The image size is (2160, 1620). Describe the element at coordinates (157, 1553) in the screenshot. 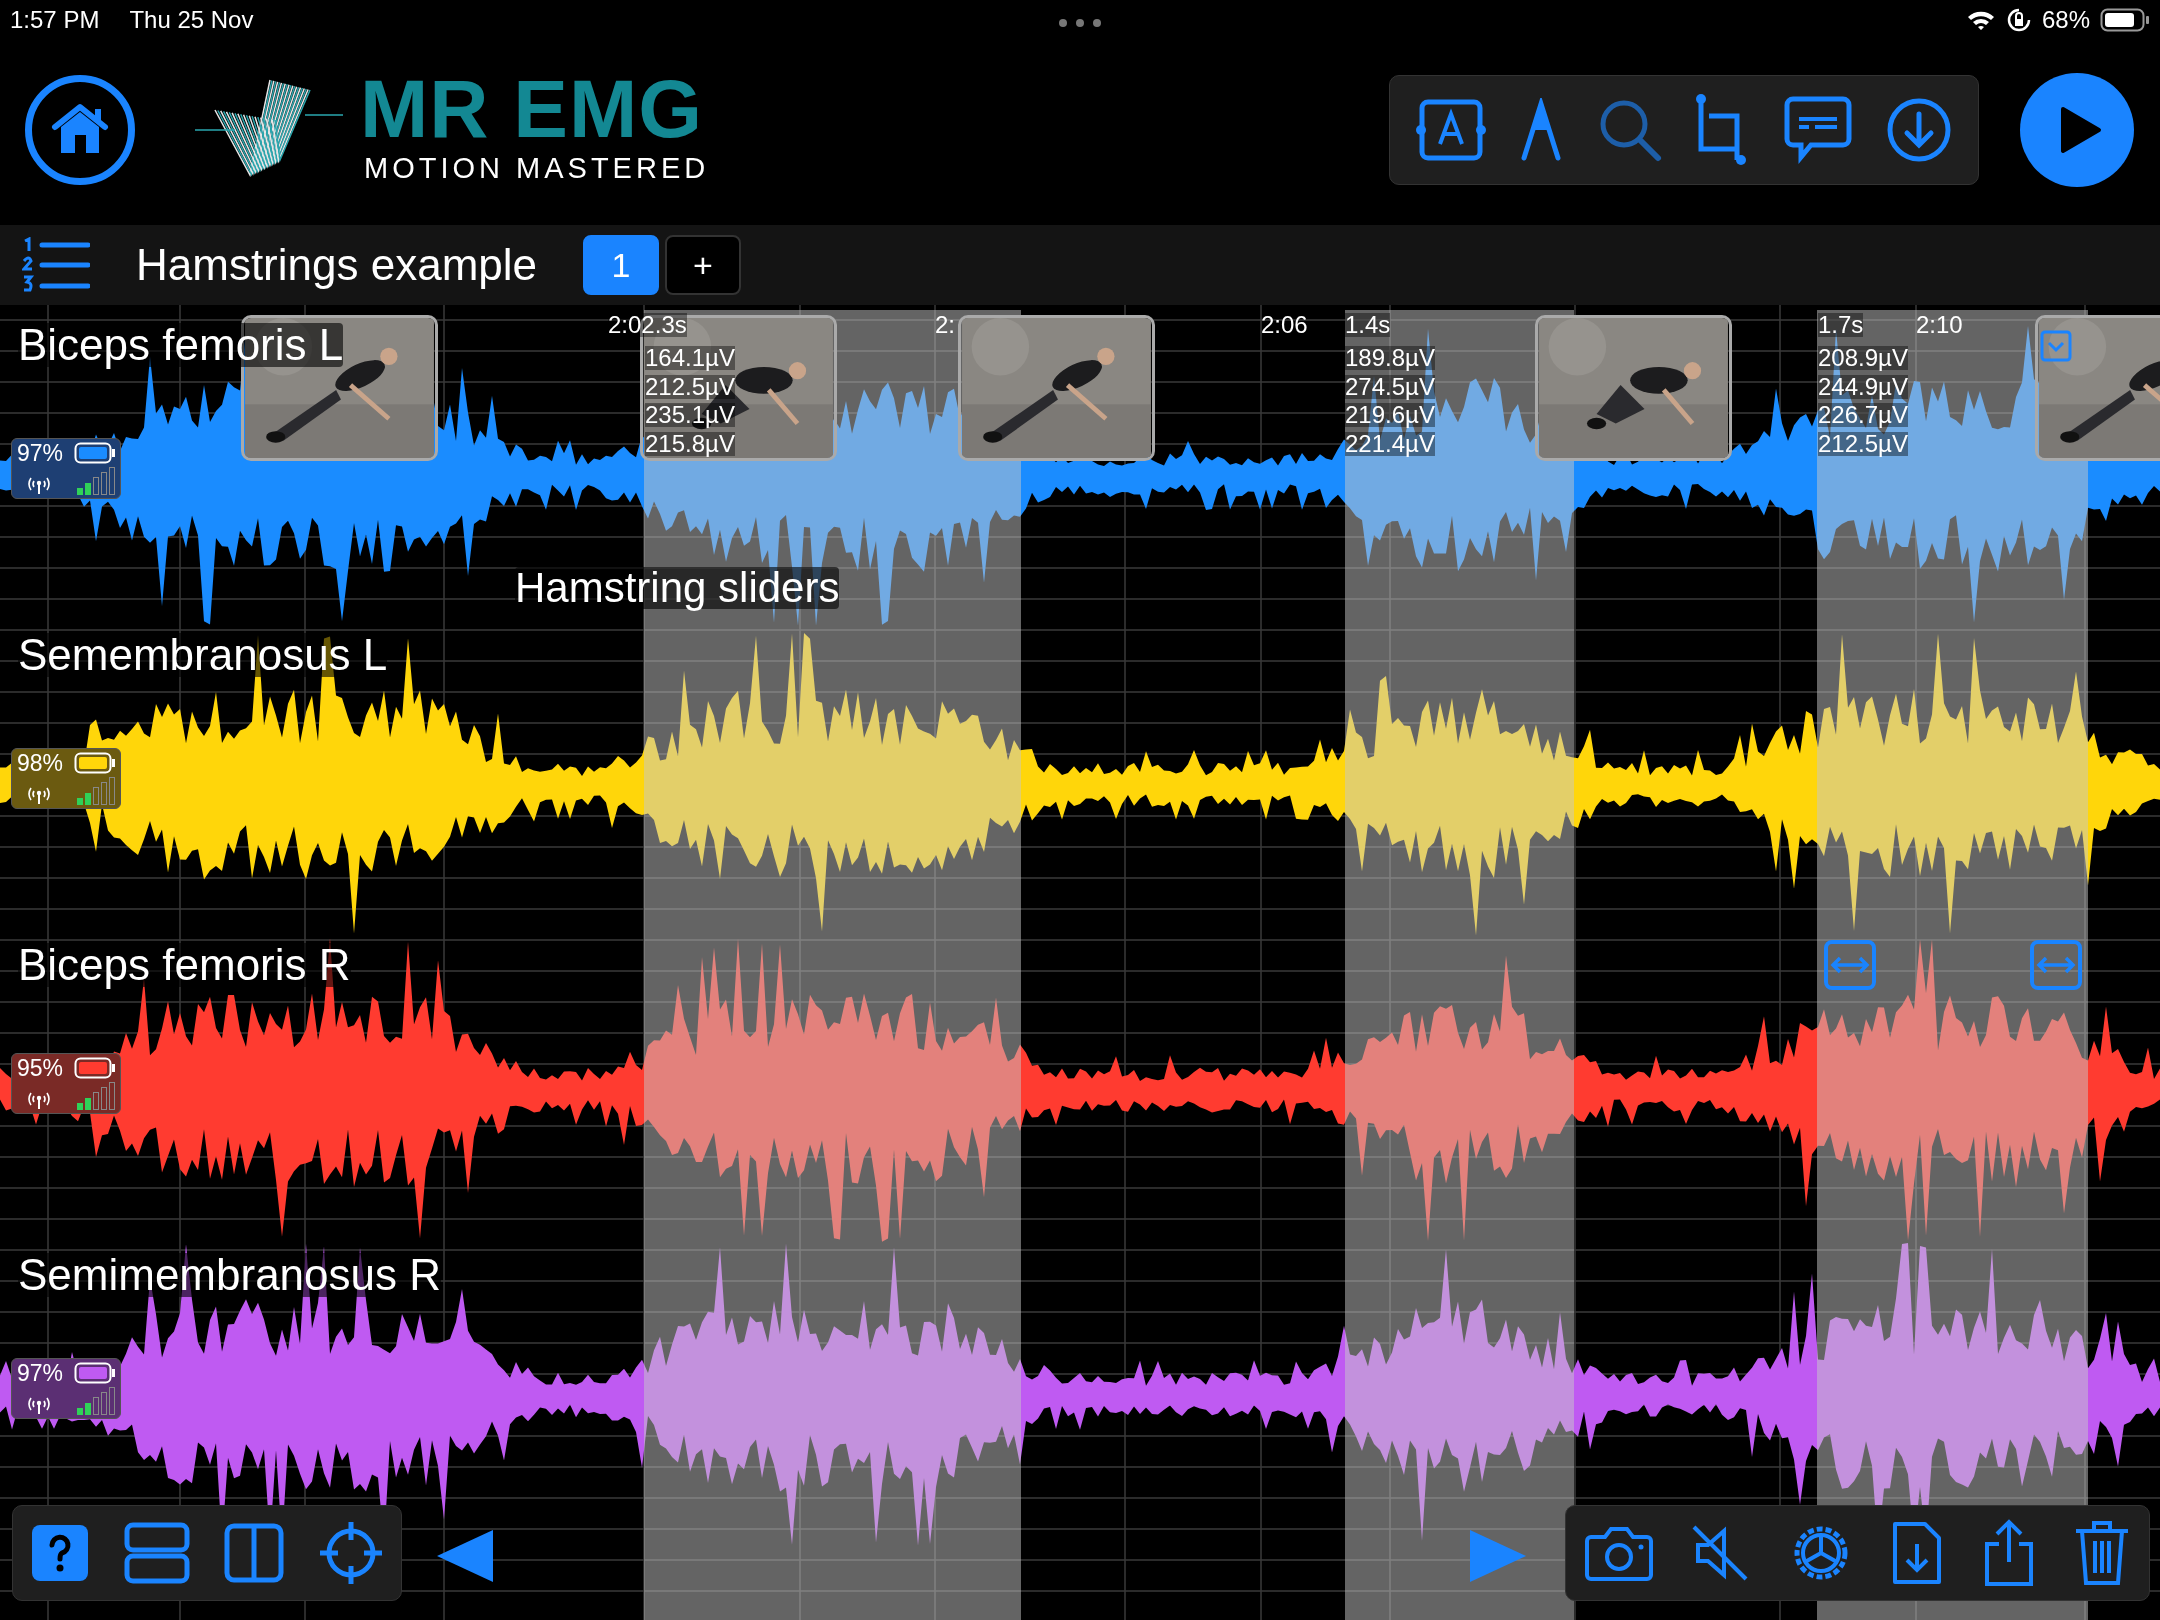

I see `rows-layout-icon` at that location.